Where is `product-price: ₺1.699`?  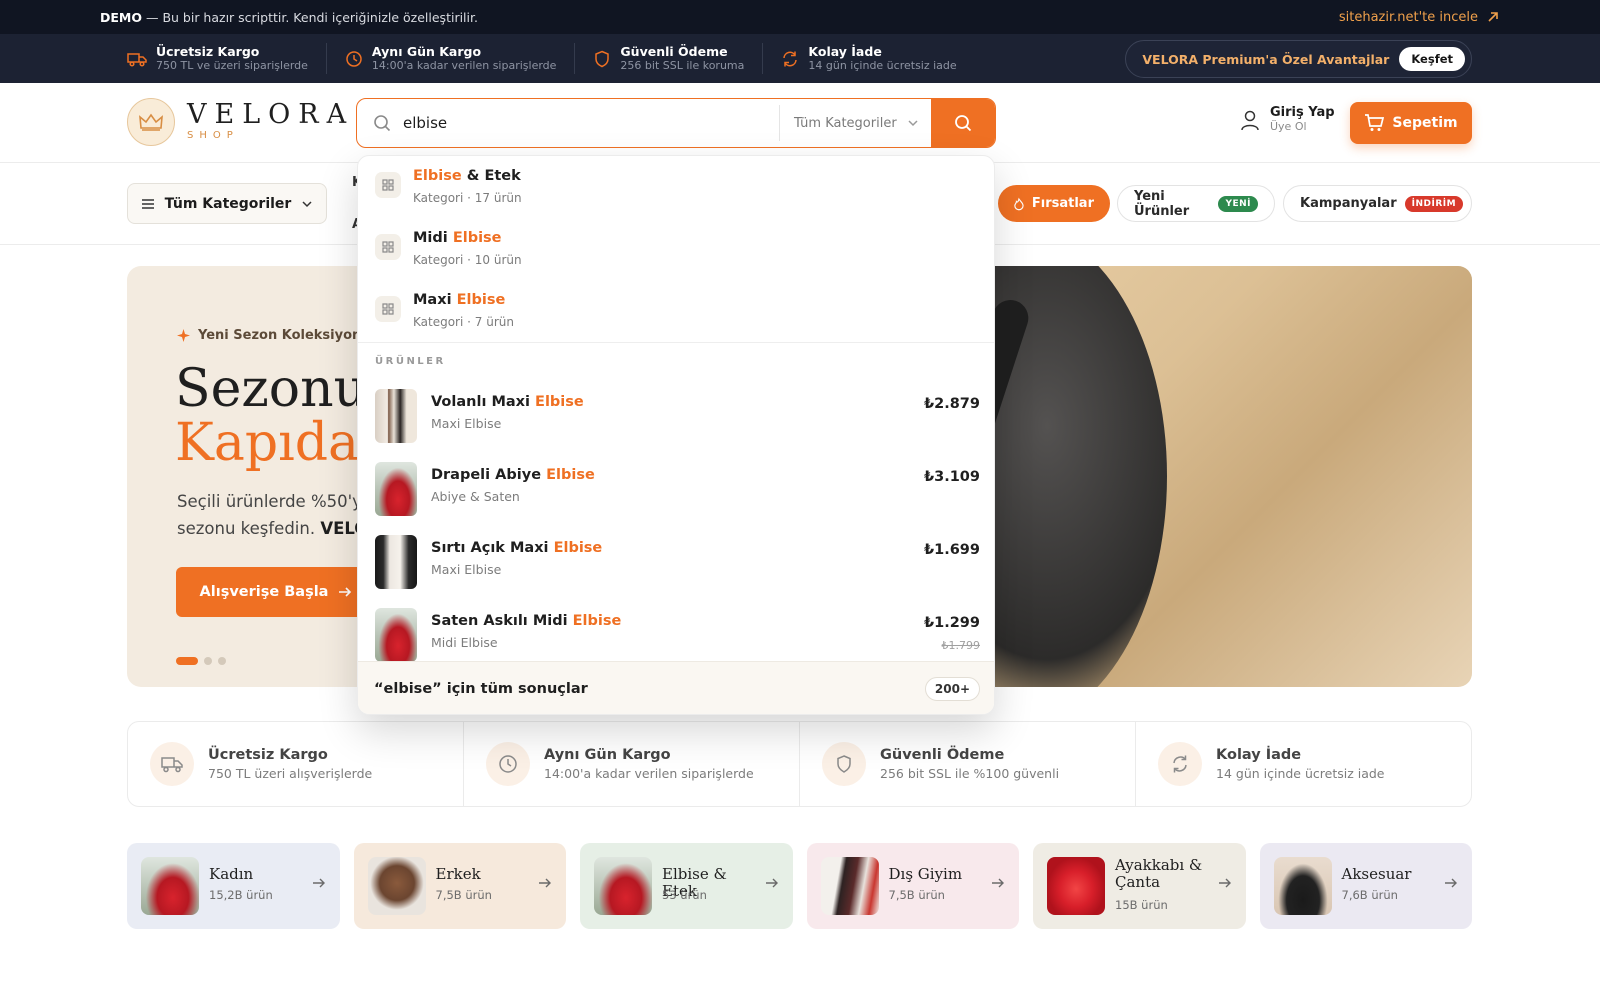 product-price: ₺1.699 is located at coordinates (952, 550).